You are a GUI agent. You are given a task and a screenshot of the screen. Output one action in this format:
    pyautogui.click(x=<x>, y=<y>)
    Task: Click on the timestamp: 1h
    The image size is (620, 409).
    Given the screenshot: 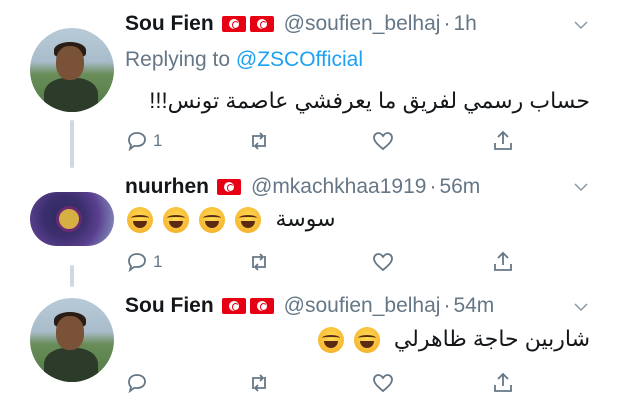 What is the action you would take?
    pyautogui.click(x=464, y=24)
    